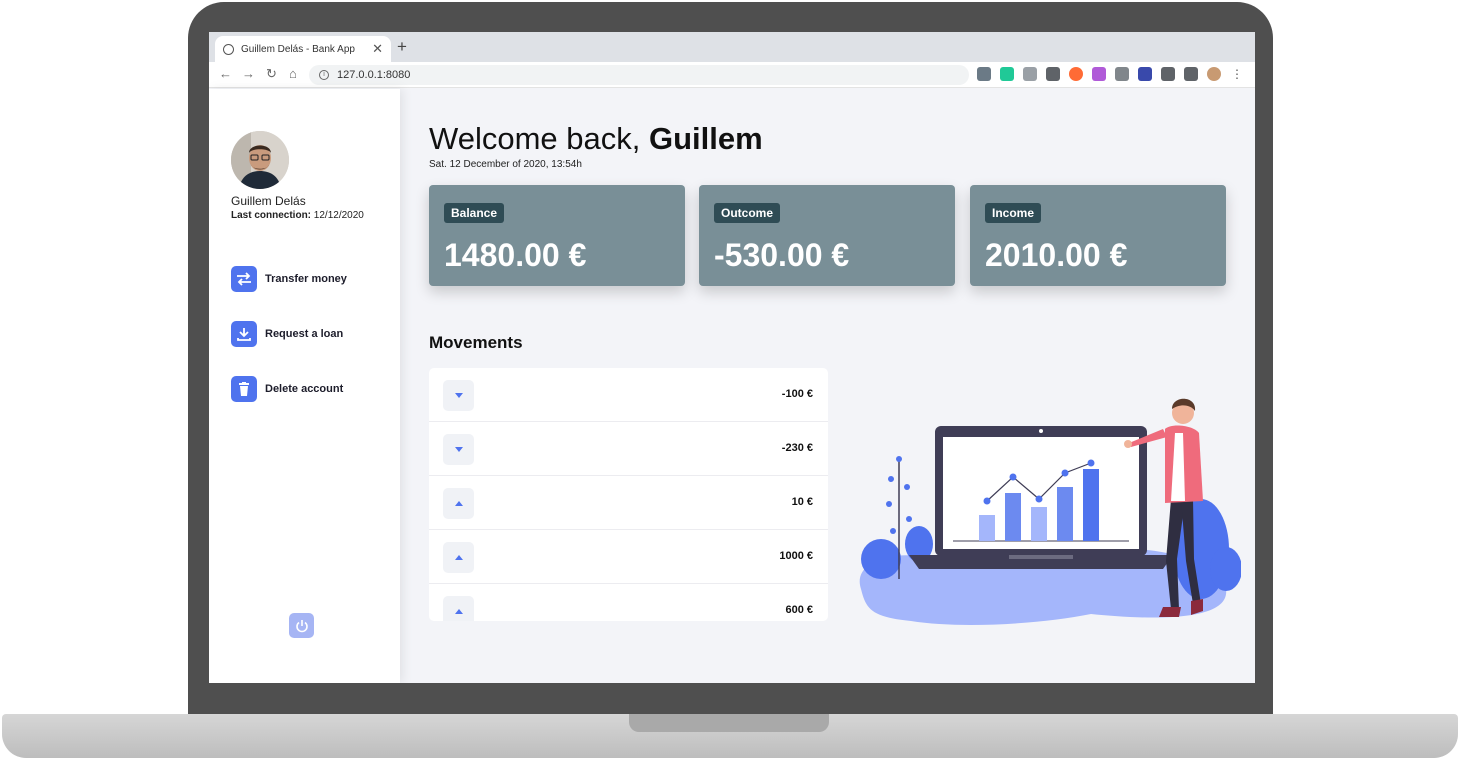  I want to click on income-label: Income, so click(1013, 213).